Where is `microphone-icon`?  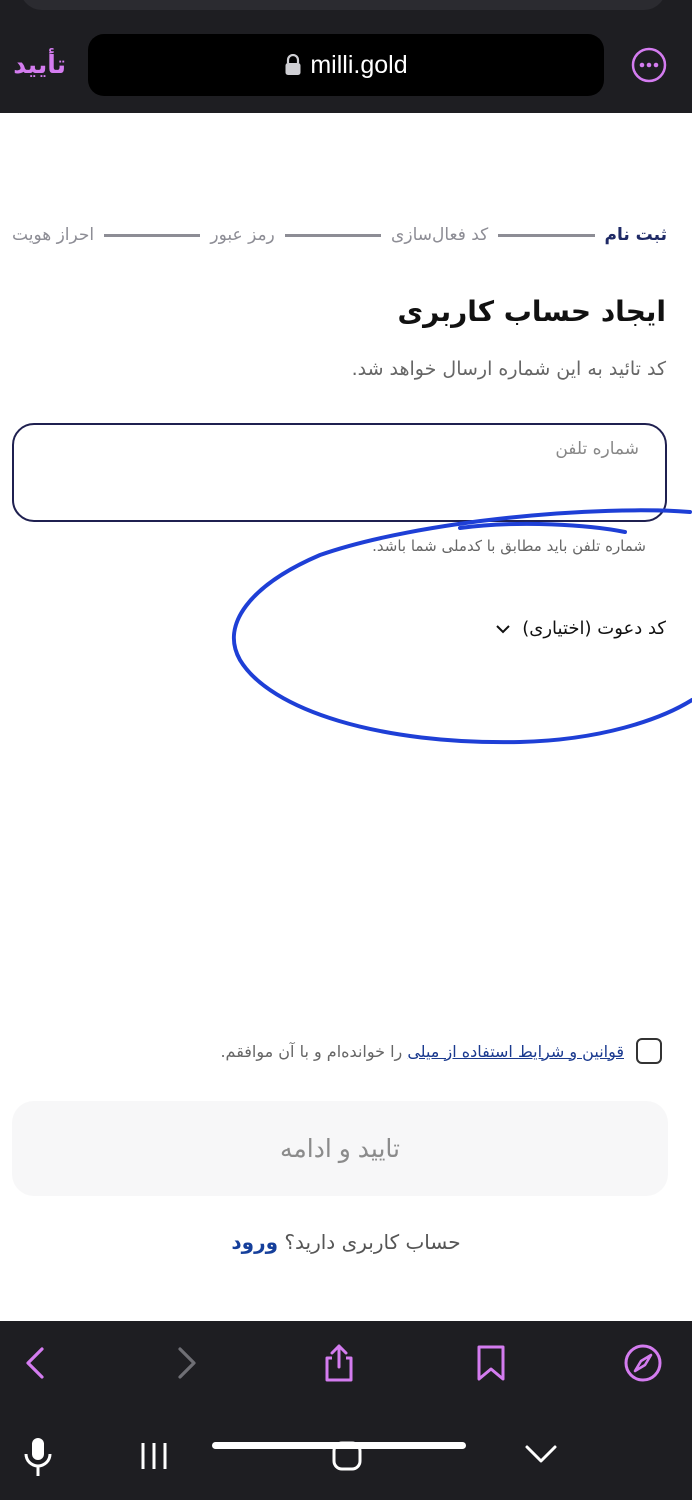
microphone-icon is located at coordinates (38, 1457).